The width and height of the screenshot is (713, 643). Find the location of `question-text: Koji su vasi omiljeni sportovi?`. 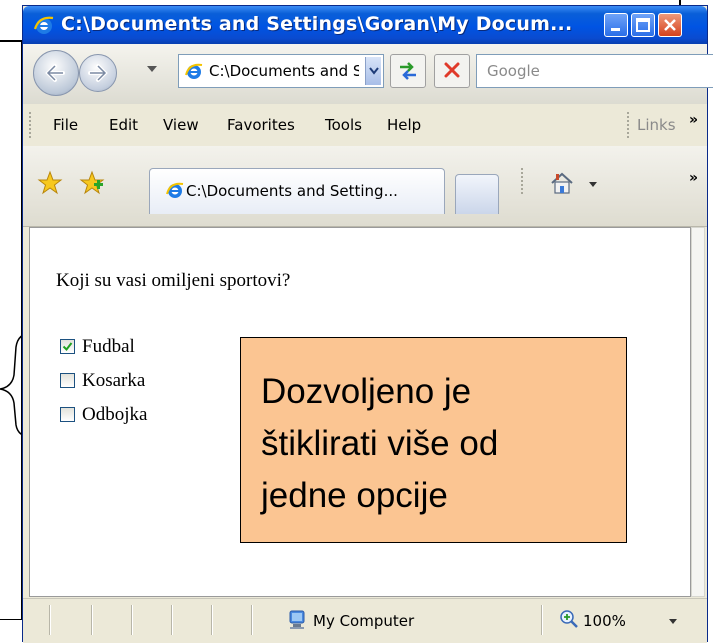

question-text: Koji su vasi omiljeni sportovi? is located at coordinates (173, 280).